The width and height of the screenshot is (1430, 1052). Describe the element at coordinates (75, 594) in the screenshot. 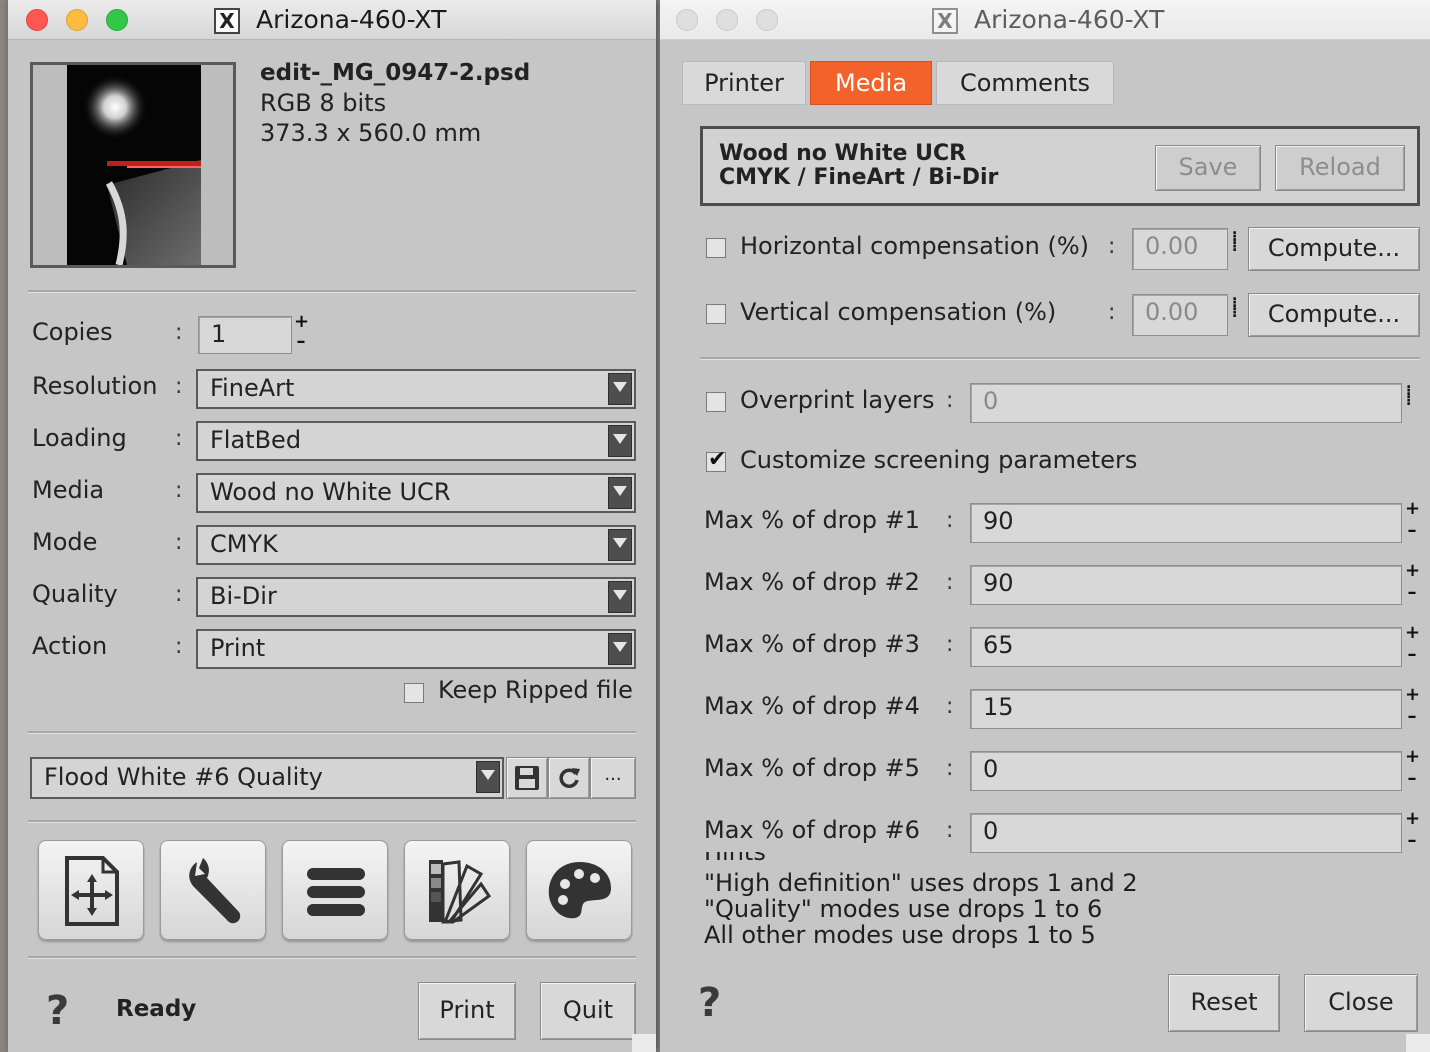

I see `quality-label: Quality` at that location.